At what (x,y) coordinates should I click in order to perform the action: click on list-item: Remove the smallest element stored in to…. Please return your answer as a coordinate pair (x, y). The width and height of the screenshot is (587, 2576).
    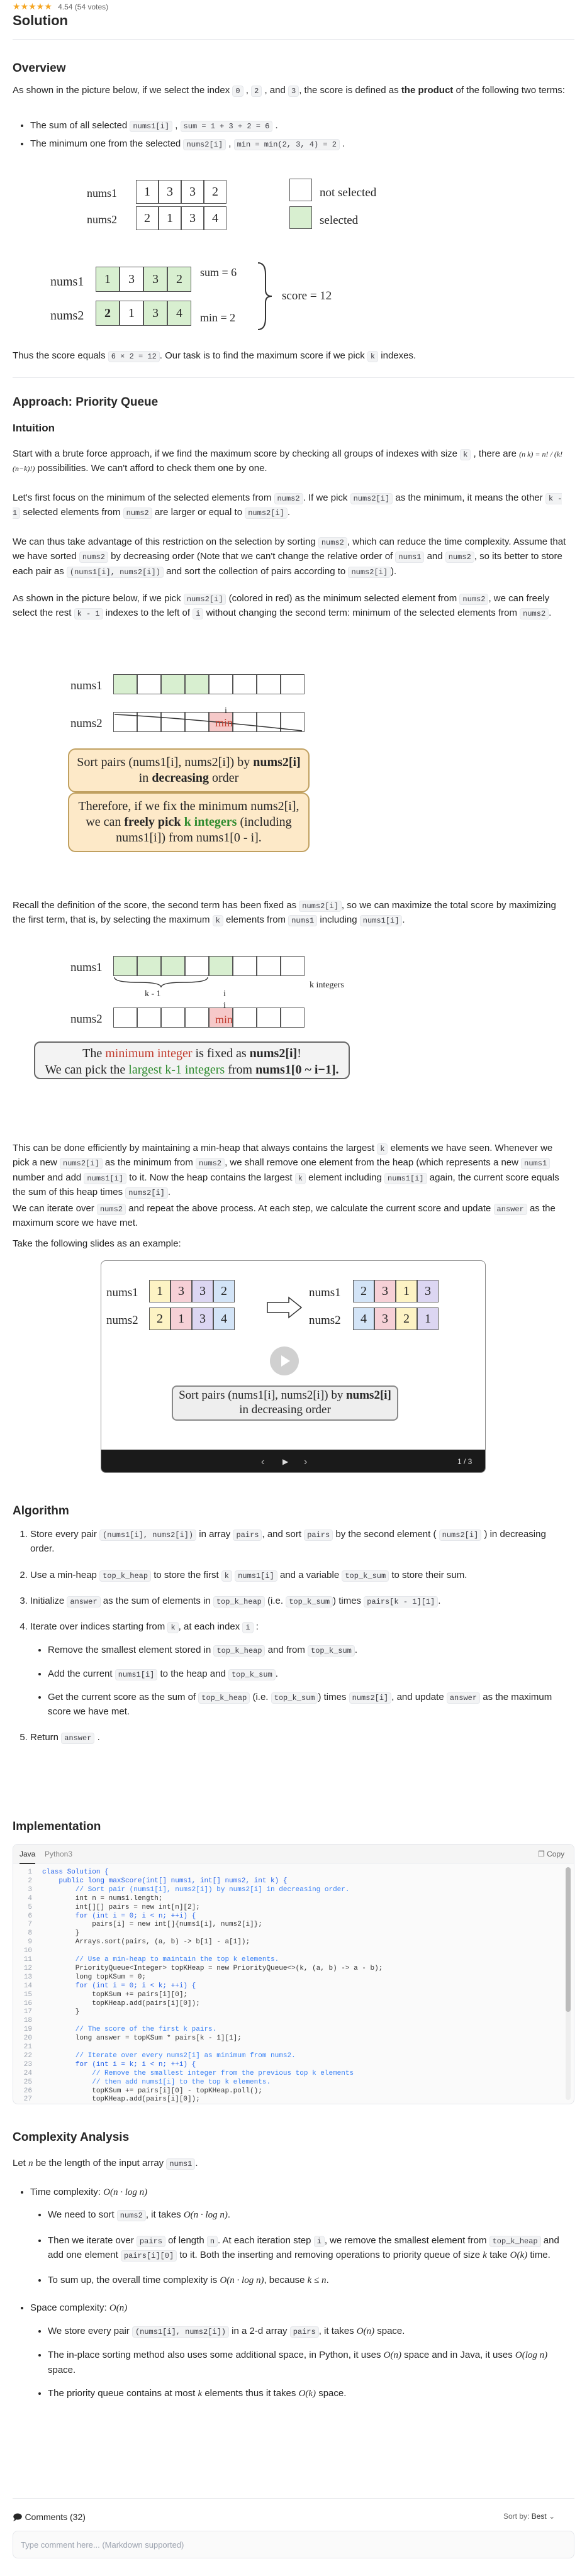
    Looking at the image, I should click on (304, 1650).